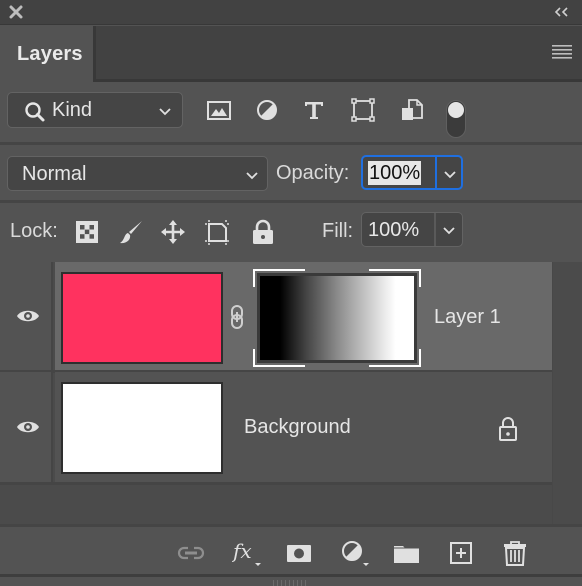 The width and height of the screenshot is (582, 586). I want to click on link-layers-icon, so click(191, 553).